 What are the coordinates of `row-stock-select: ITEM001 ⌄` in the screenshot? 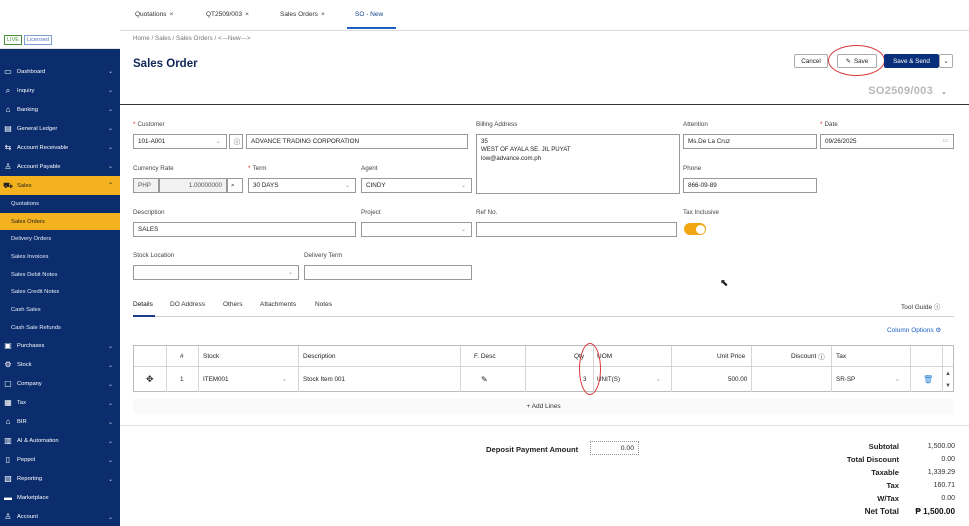 It's located at (248, 379).